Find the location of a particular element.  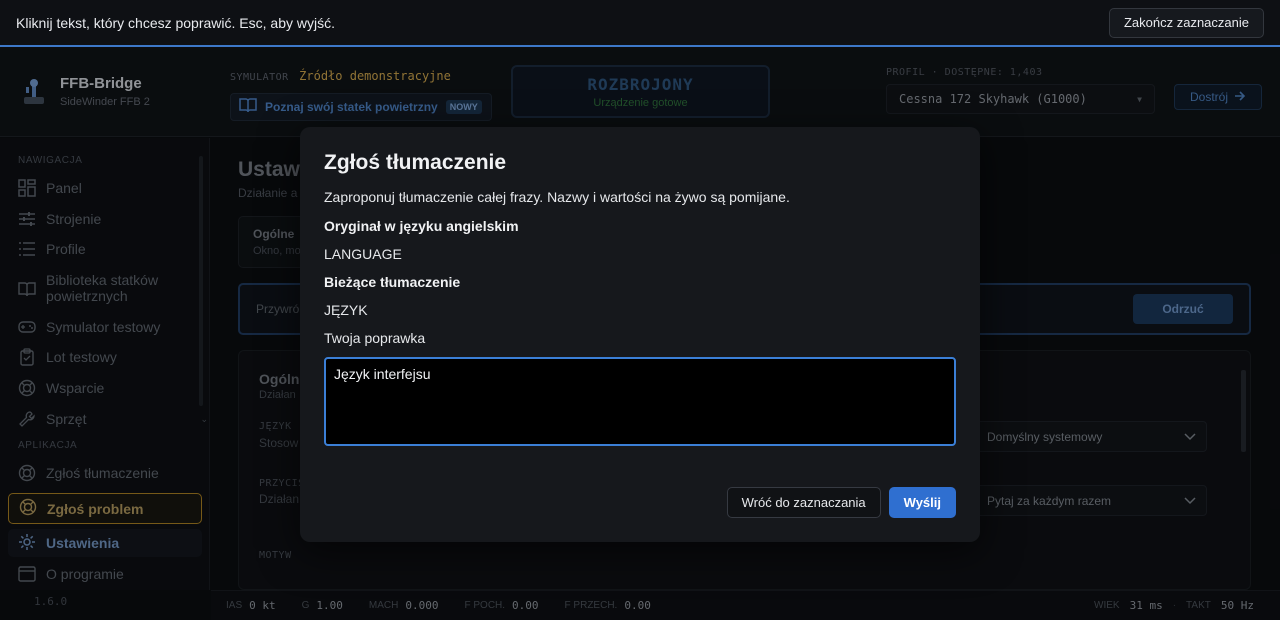

dialog-title: Zgłoś tłumaczenie is located at coordinates (415, 162).